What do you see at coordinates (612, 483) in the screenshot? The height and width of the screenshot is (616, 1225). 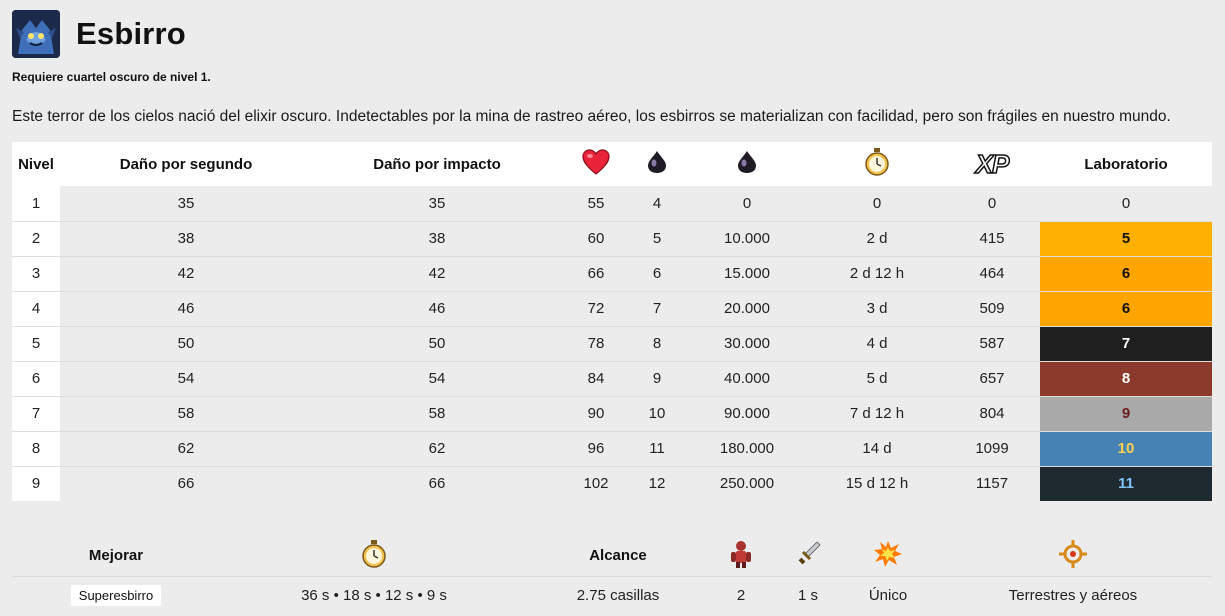 I see `table-row: 9 66 66 102 12 250.000 15 d 12 h 1157 11` at bounding box center [612, 483].